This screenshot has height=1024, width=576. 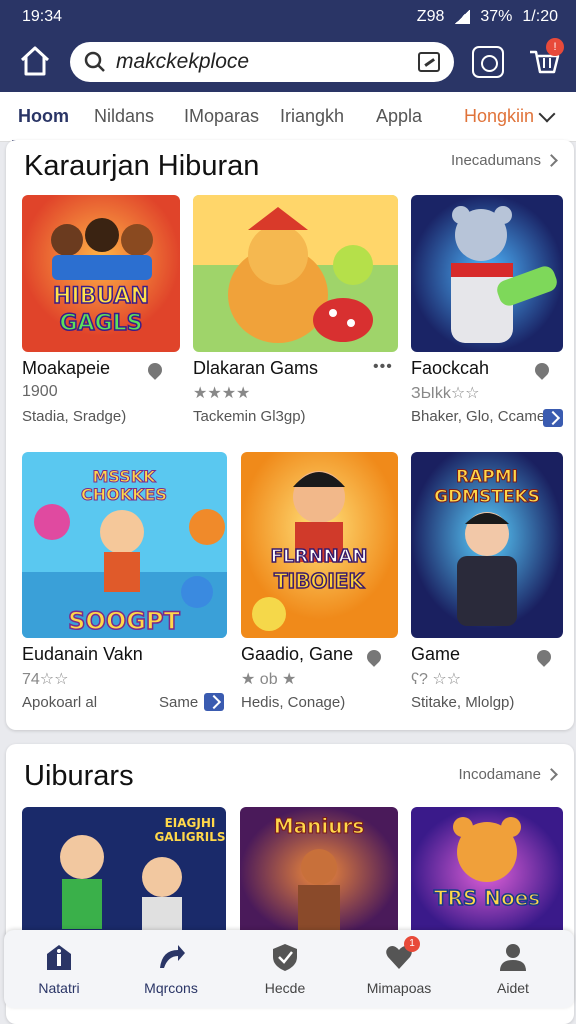 I want to click on svg-text: GALIGRILS, so click(x=189, y=837).